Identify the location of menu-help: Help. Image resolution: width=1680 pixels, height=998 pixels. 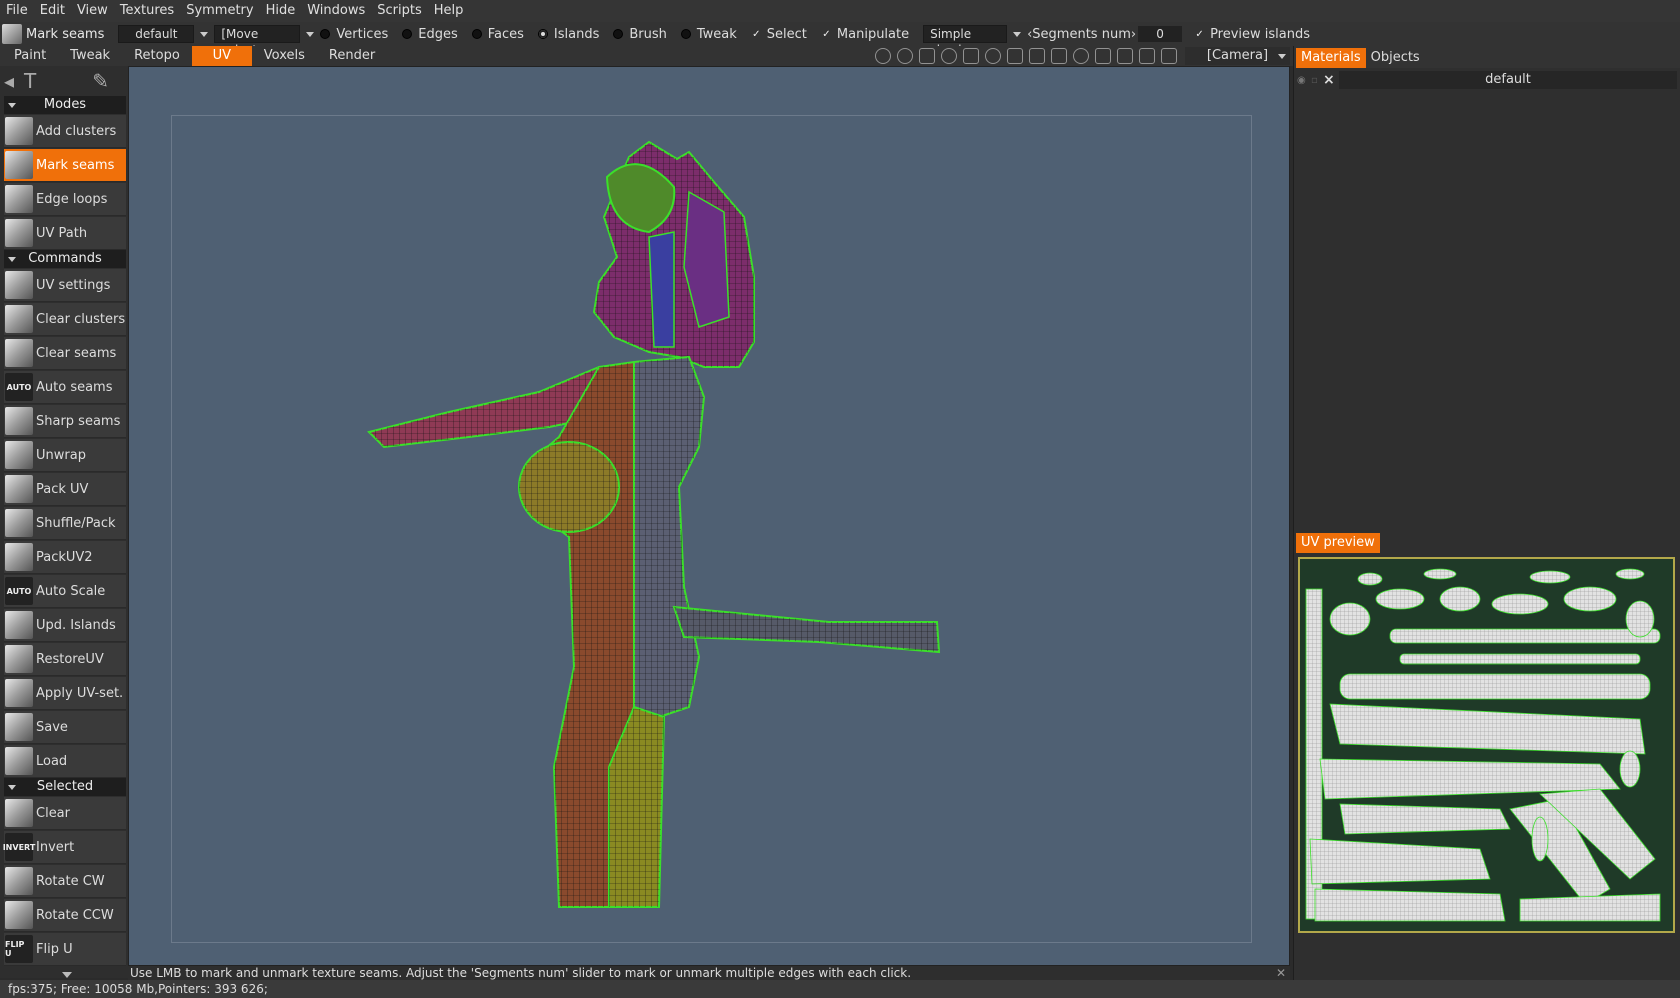
(449, 11).